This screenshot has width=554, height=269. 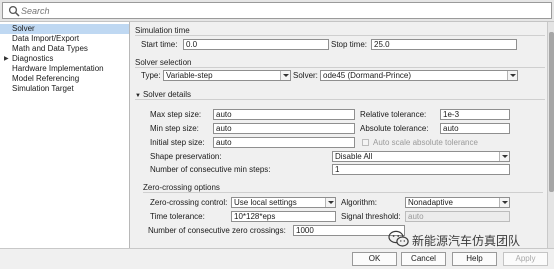 I want to click on solver-label: Solver:, so click(x=305, y=75).